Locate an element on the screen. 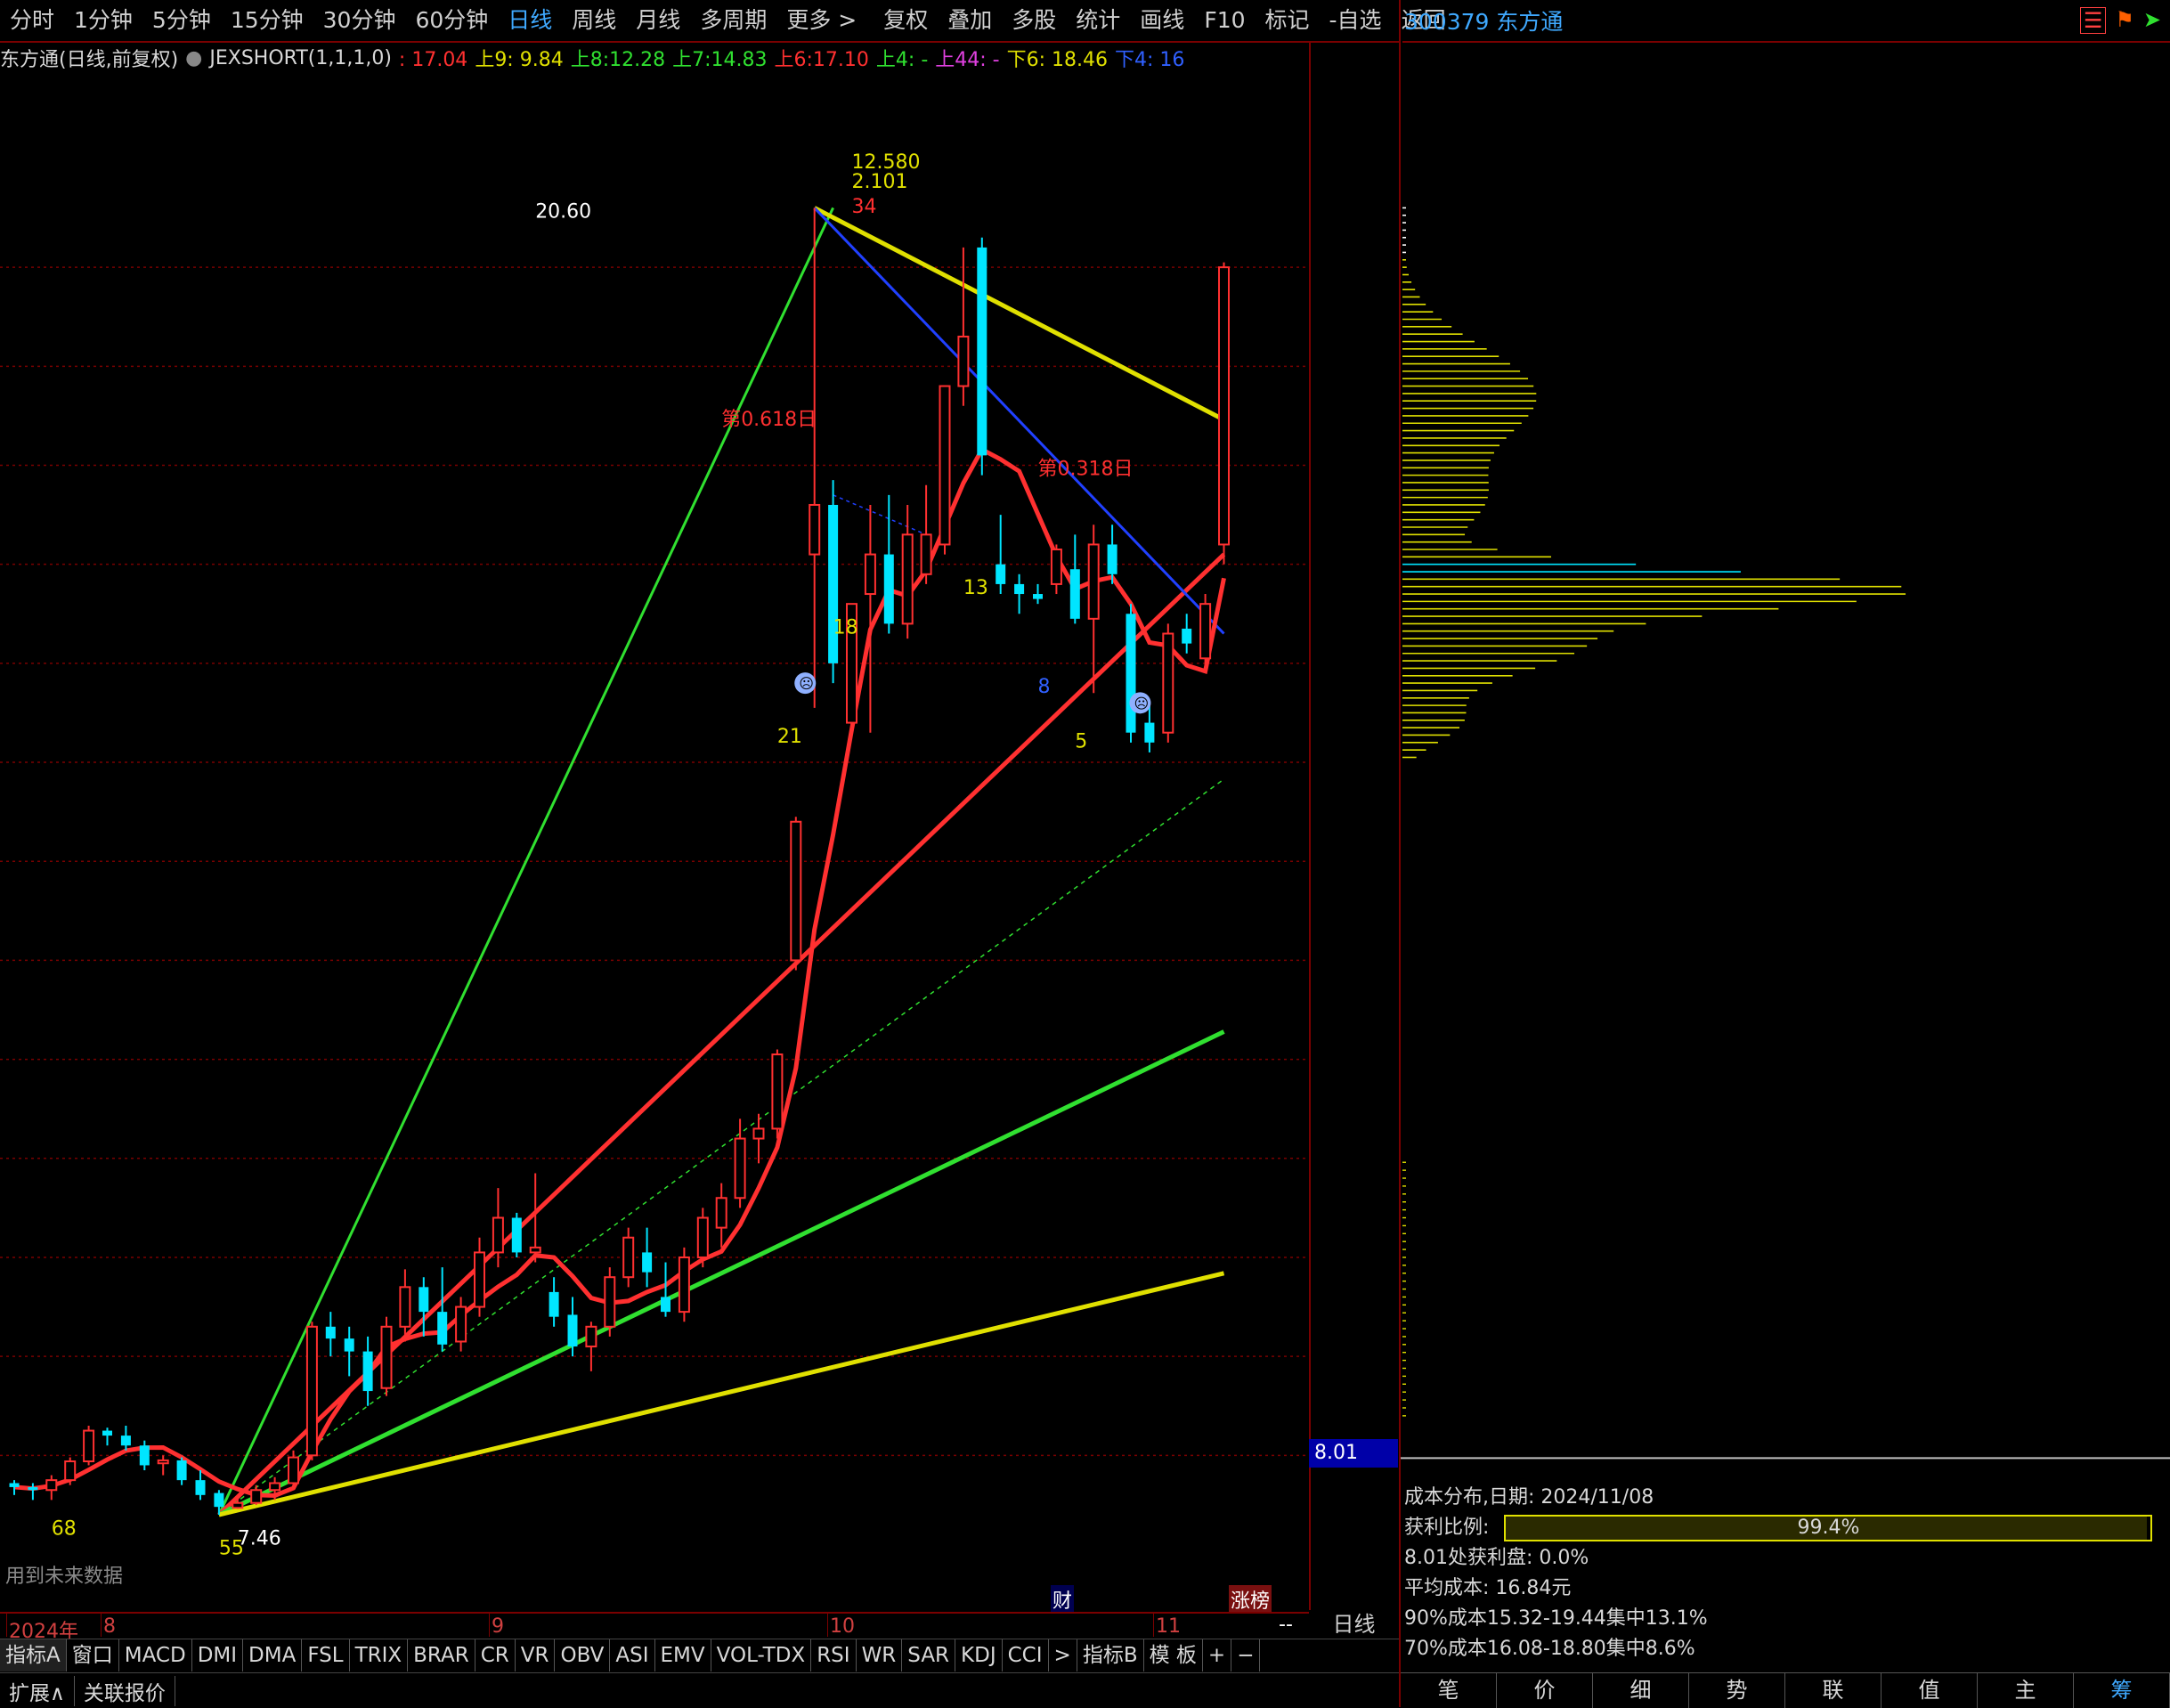 The height and width of the screenshot is (1708, 2170). indicator-tab: KDJ is located at coordinates (979, 1655).